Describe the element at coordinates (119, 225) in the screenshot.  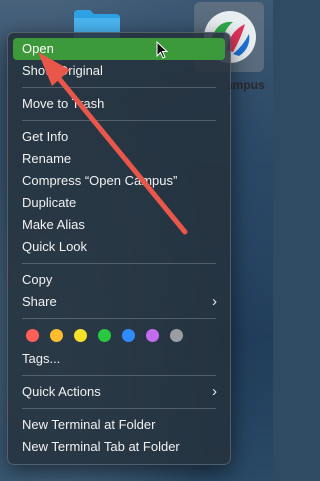
I see `menu-item-make-alias: Make Alias` at that location.